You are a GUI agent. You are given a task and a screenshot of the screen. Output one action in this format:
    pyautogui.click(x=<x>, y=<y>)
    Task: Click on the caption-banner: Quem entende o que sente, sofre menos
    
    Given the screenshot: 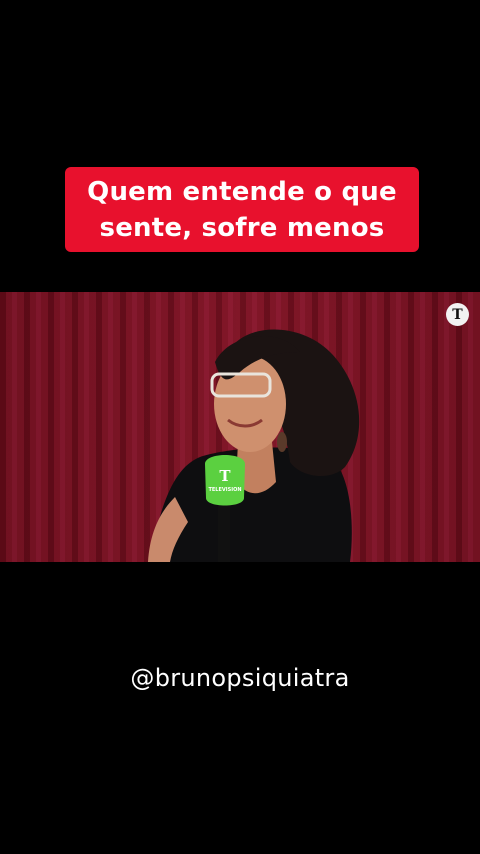 What is the action you would take?
    pyautogui.click(x=242, y=209)
    